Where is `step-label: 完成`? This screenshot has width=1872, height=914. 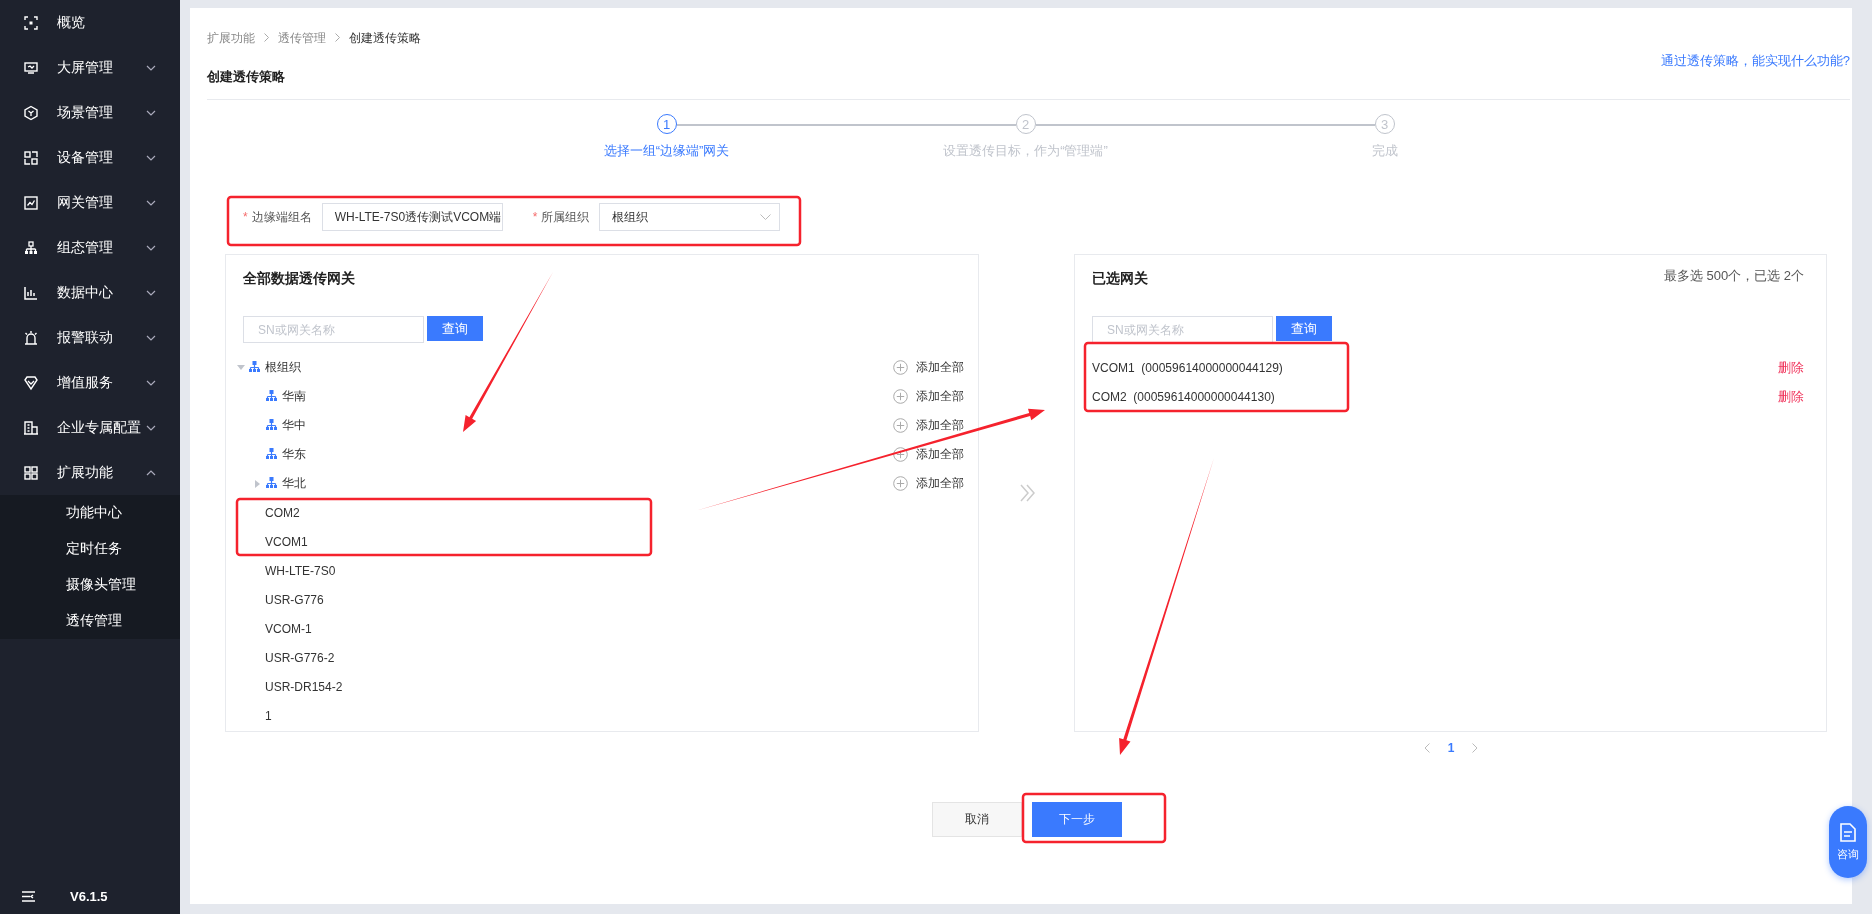 step-label: 完成 is located at coordinates (1384, 151).